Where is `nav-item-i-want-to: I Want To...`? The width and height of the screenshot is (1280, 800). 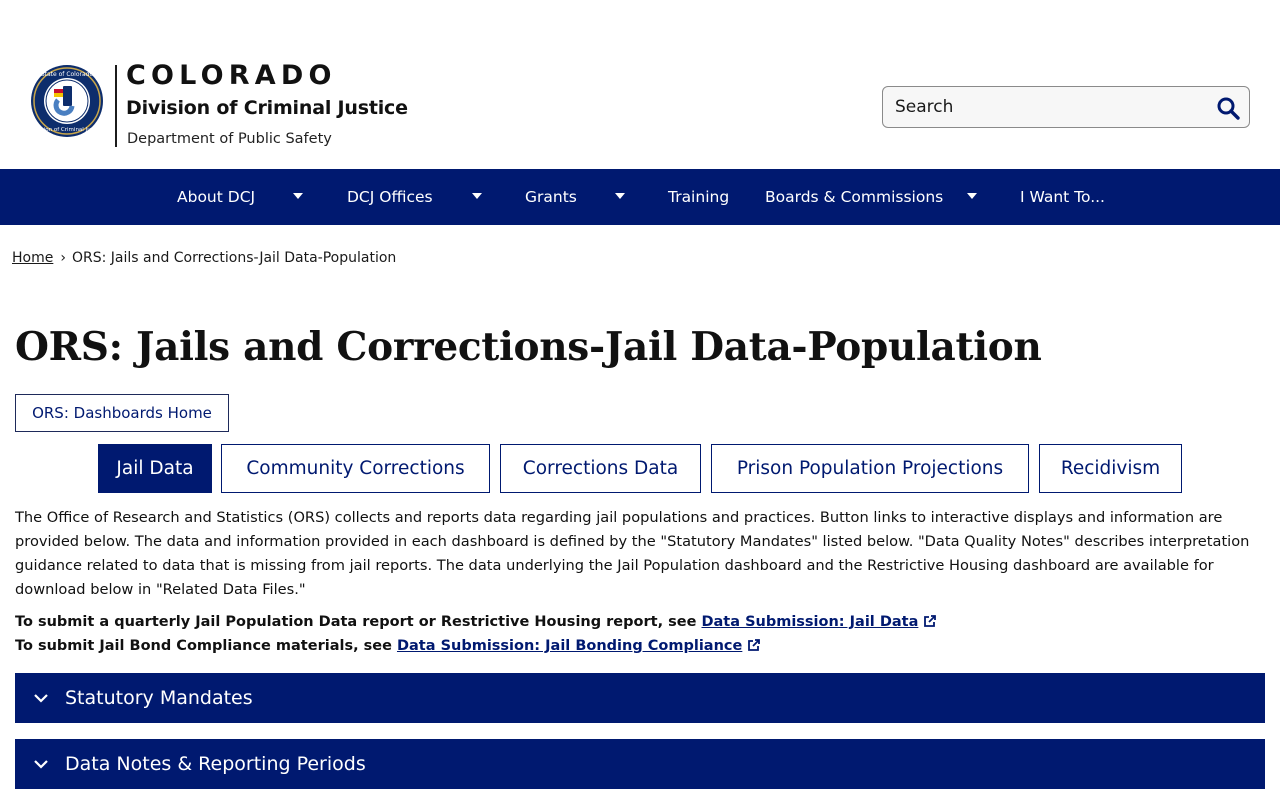
nav-item-i-want-to: I Want To... is located at coordinates (1062, 197).